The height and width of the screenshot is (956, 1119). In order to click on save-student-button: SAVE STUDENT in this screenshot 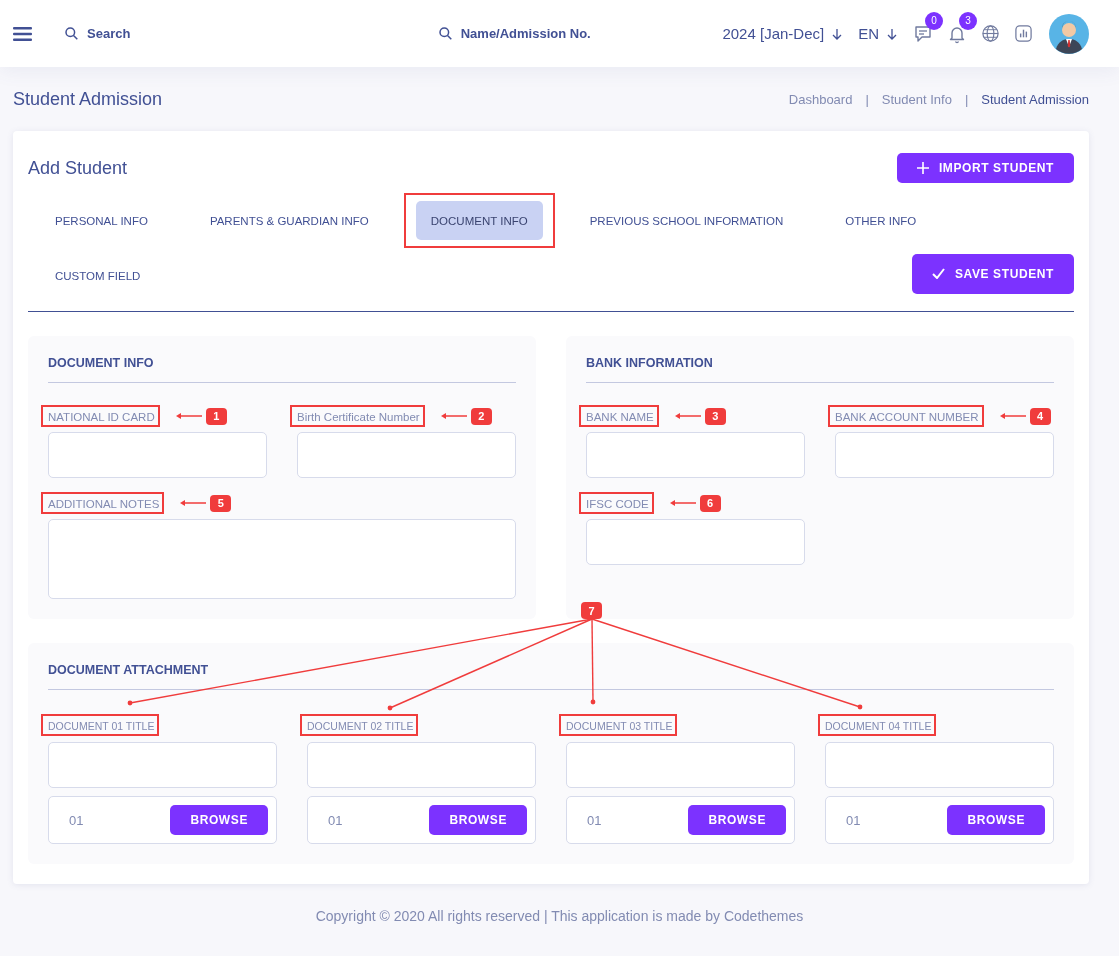, I will do `click(993, 273)`.